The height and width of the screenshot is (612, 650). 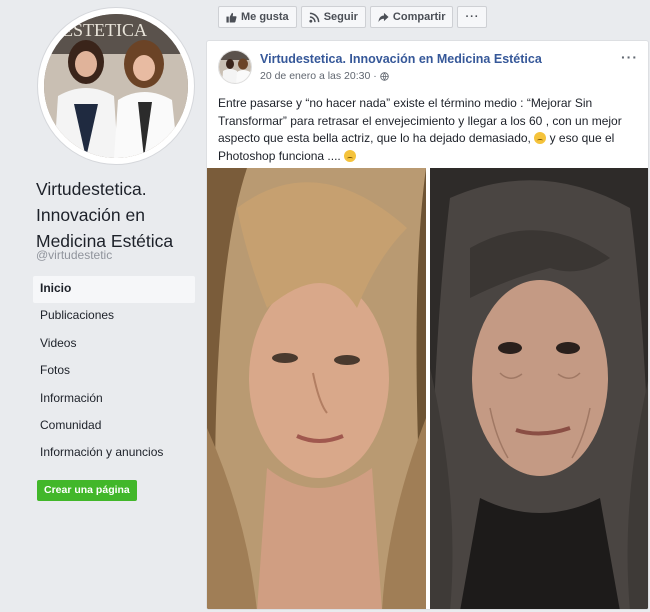 What do you see at coordinates (629, 57) in the screenshot?
I see `post-options-button: ···` at bounding box center [629, 57].